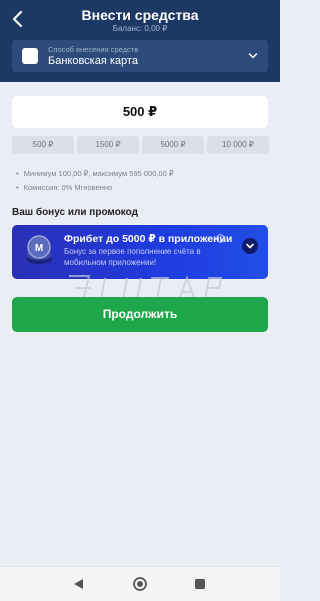 This screenshot has height=601, width=320. I want to click on bonus-section-title: Ваш бонус или промокод, so click(75, 212).